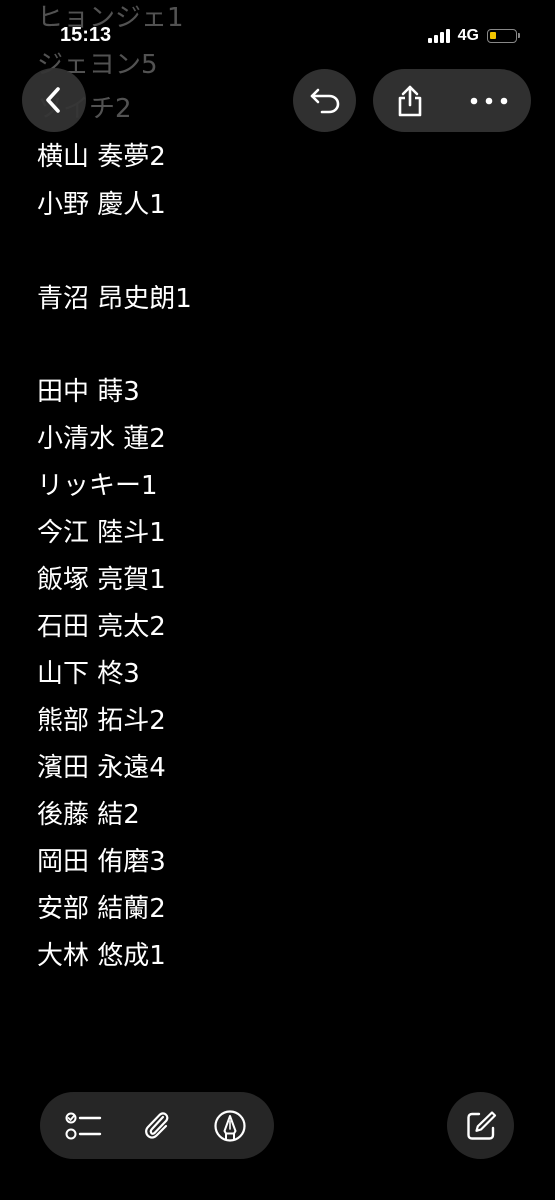 This screenshot has width=555, height=1200. Describe the element at coordinates (101, 533) in the screenshot. I see `note-line: 今江 陸斗1` at that location.